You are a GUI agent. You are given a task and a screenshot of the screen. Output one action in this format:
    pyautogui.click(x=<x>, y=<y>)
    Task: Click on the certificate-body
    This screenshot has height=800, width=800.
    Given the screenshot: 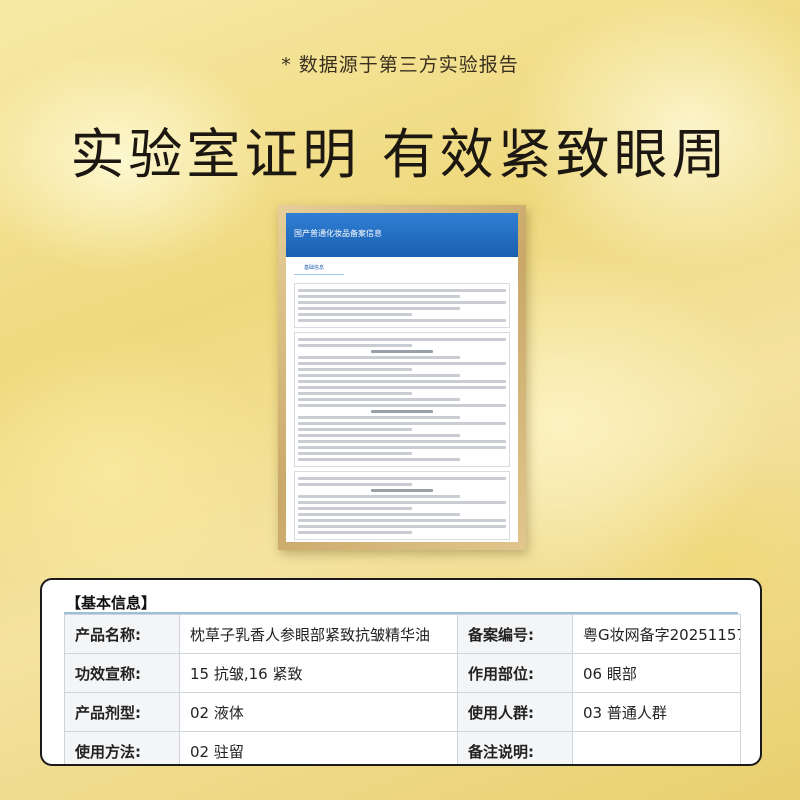 What is the action you would take?
    pyautogui.click(x=402, y=408)
    